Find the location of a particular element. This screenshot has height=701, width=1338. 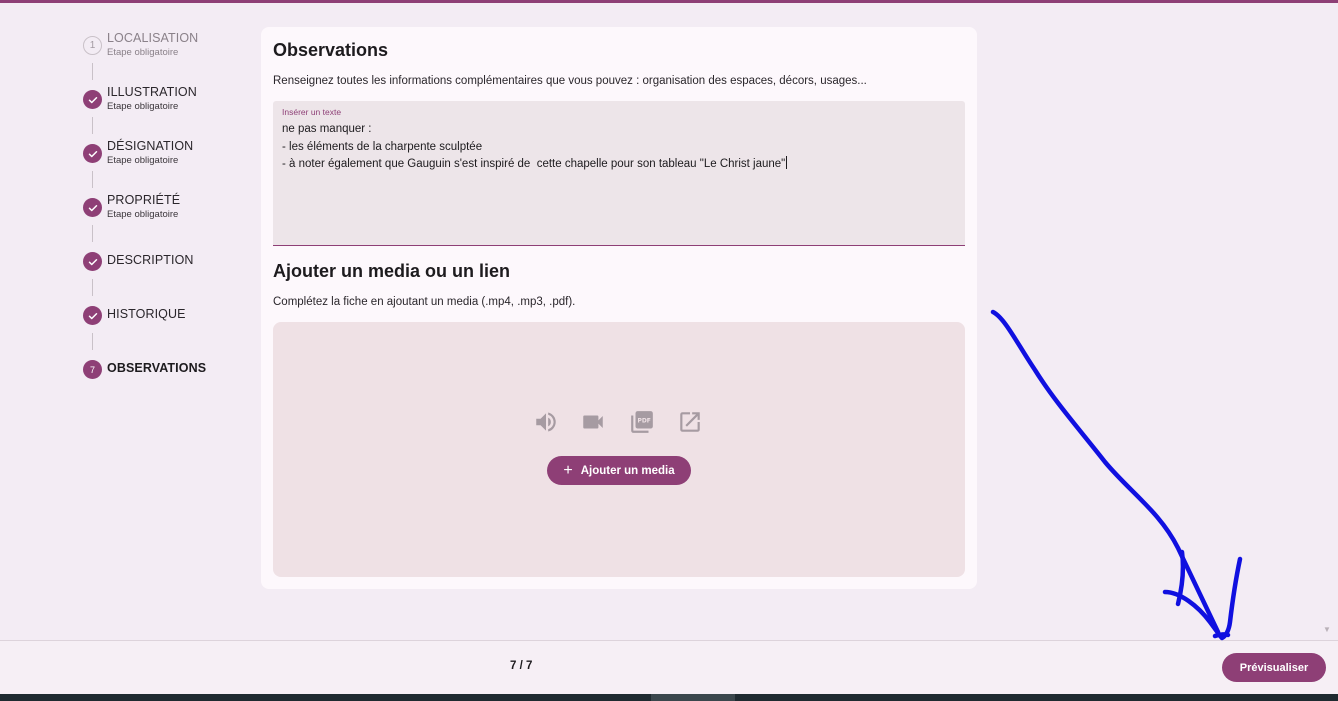

step-title: OBSERVATIONS is located at coordinates (157, 368).